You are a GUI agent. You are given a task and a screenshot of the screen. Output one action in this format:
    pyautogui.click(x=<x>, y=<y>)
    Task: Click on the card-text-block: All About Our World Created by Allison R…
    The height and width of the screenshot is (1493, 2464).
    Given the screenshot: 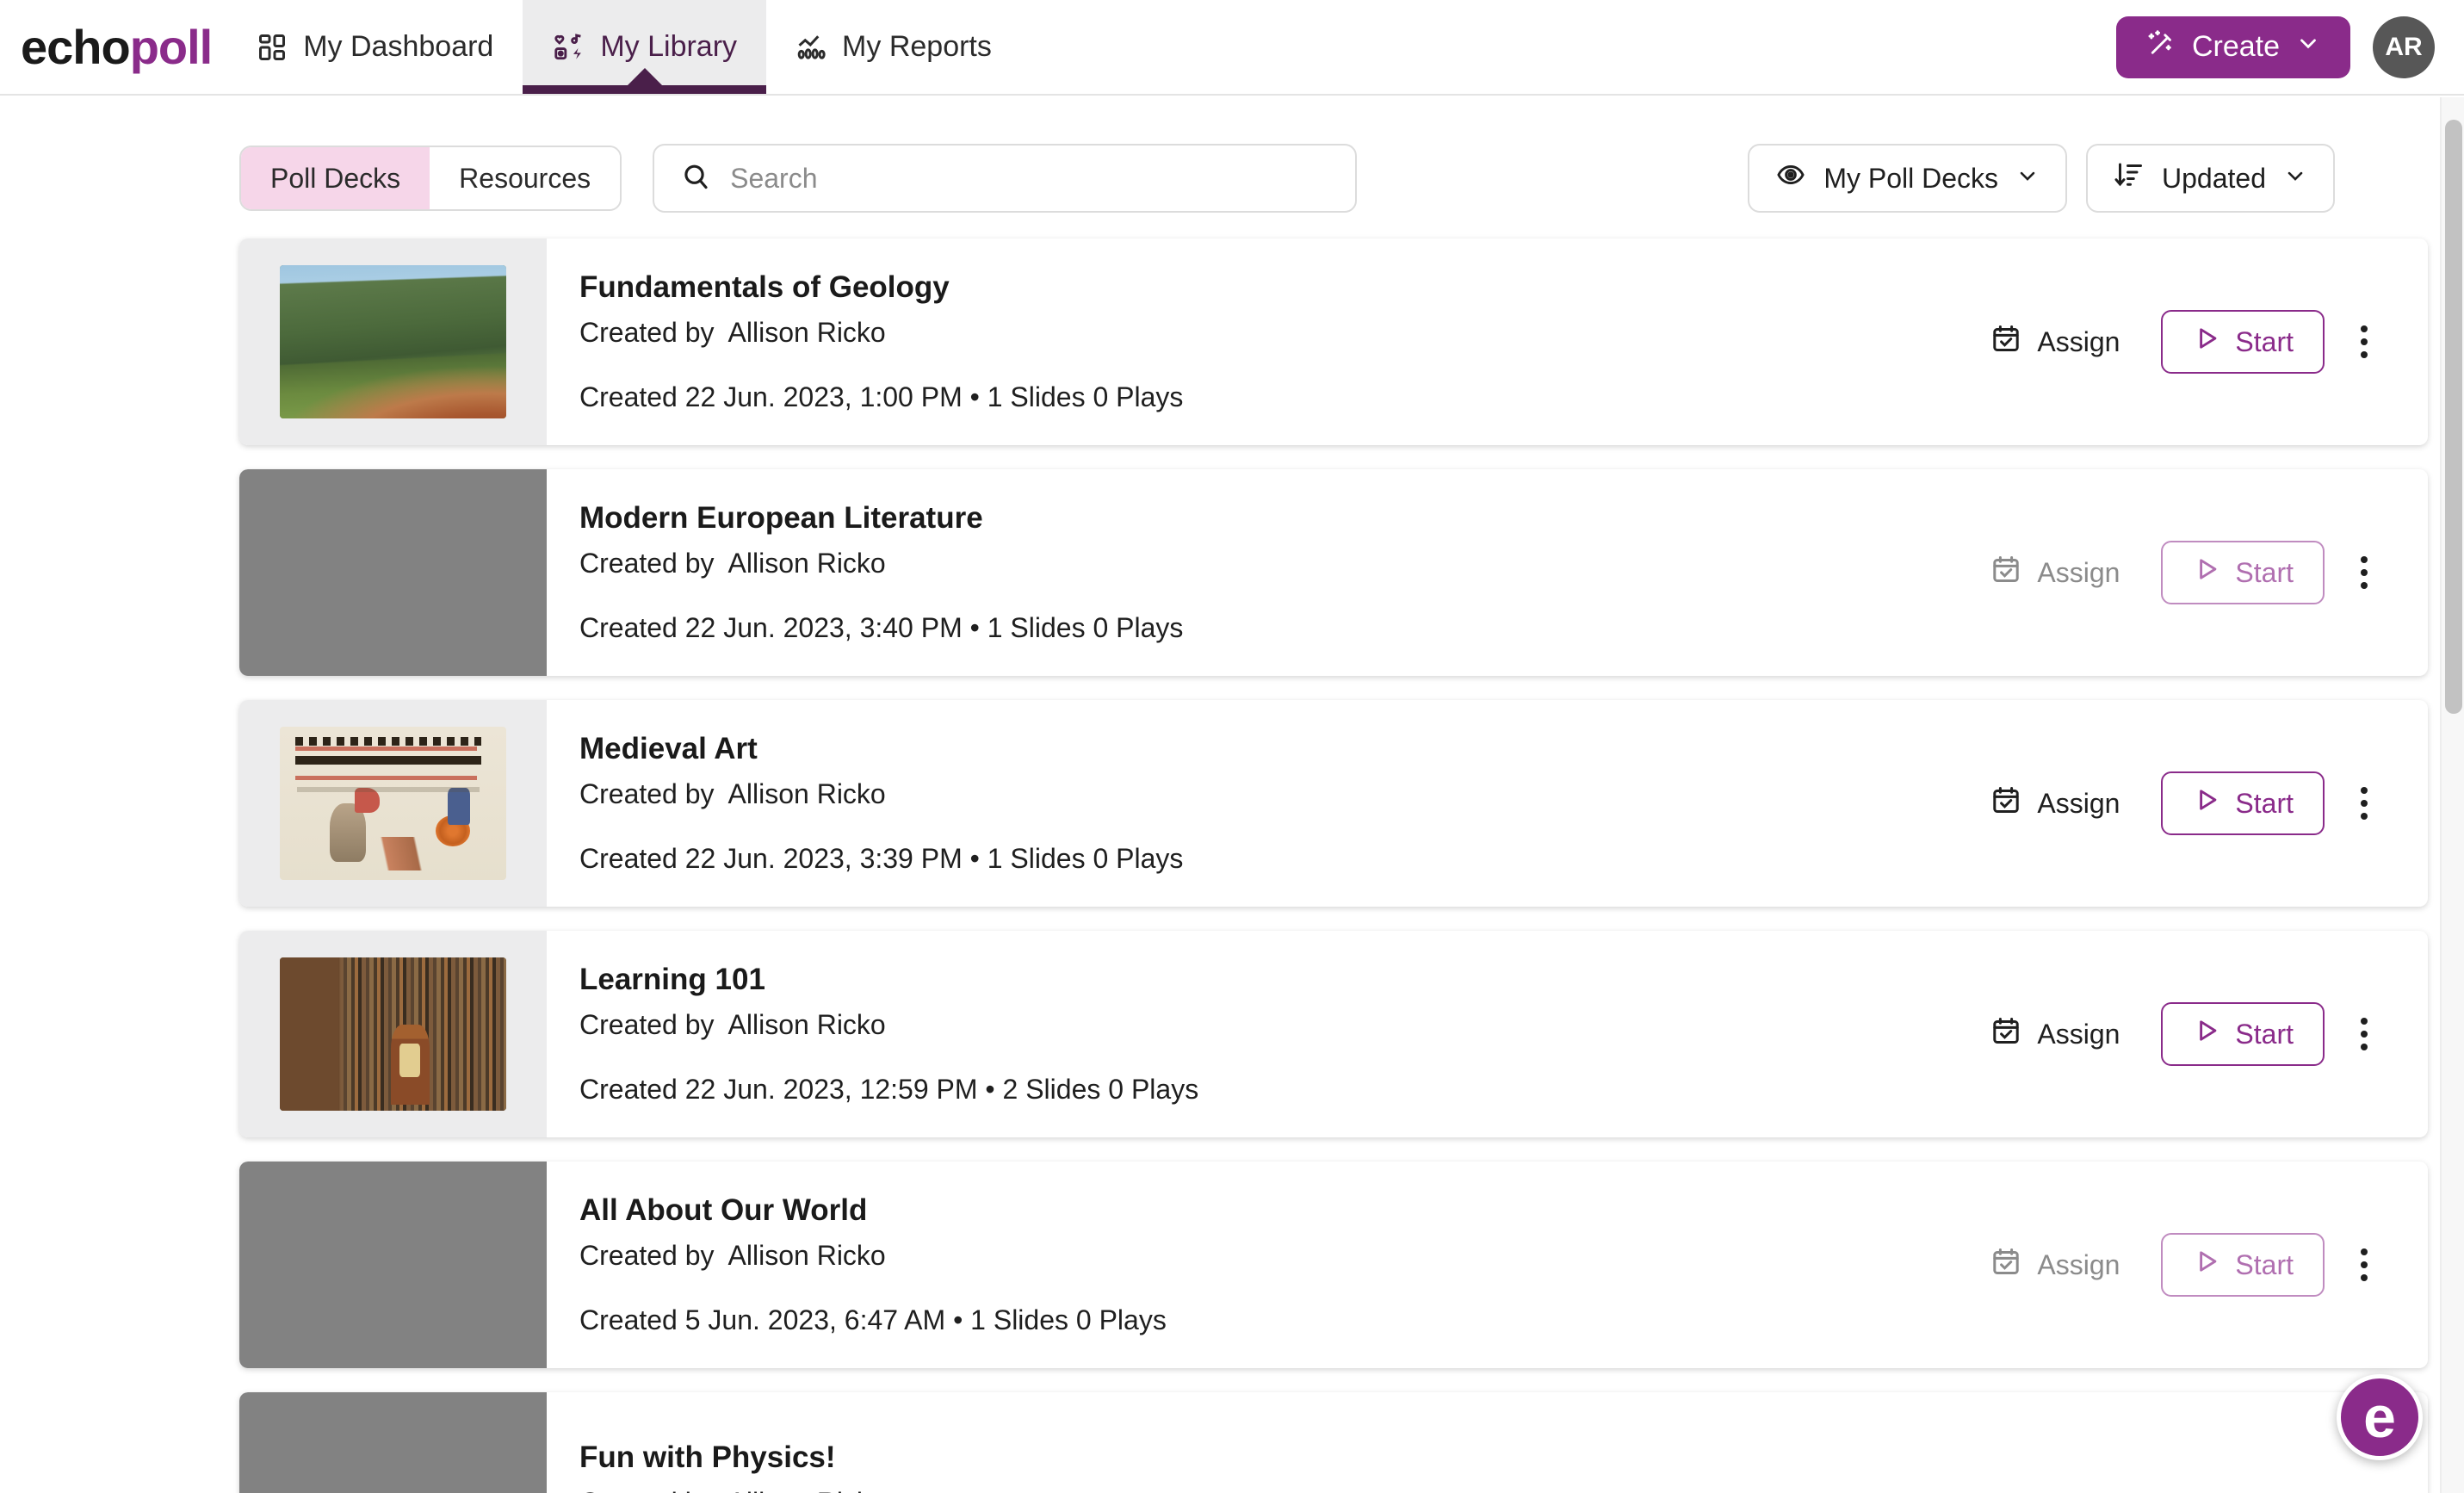 What is the action you would take?
    pyautogui.click(x=1277, y=1264)
    